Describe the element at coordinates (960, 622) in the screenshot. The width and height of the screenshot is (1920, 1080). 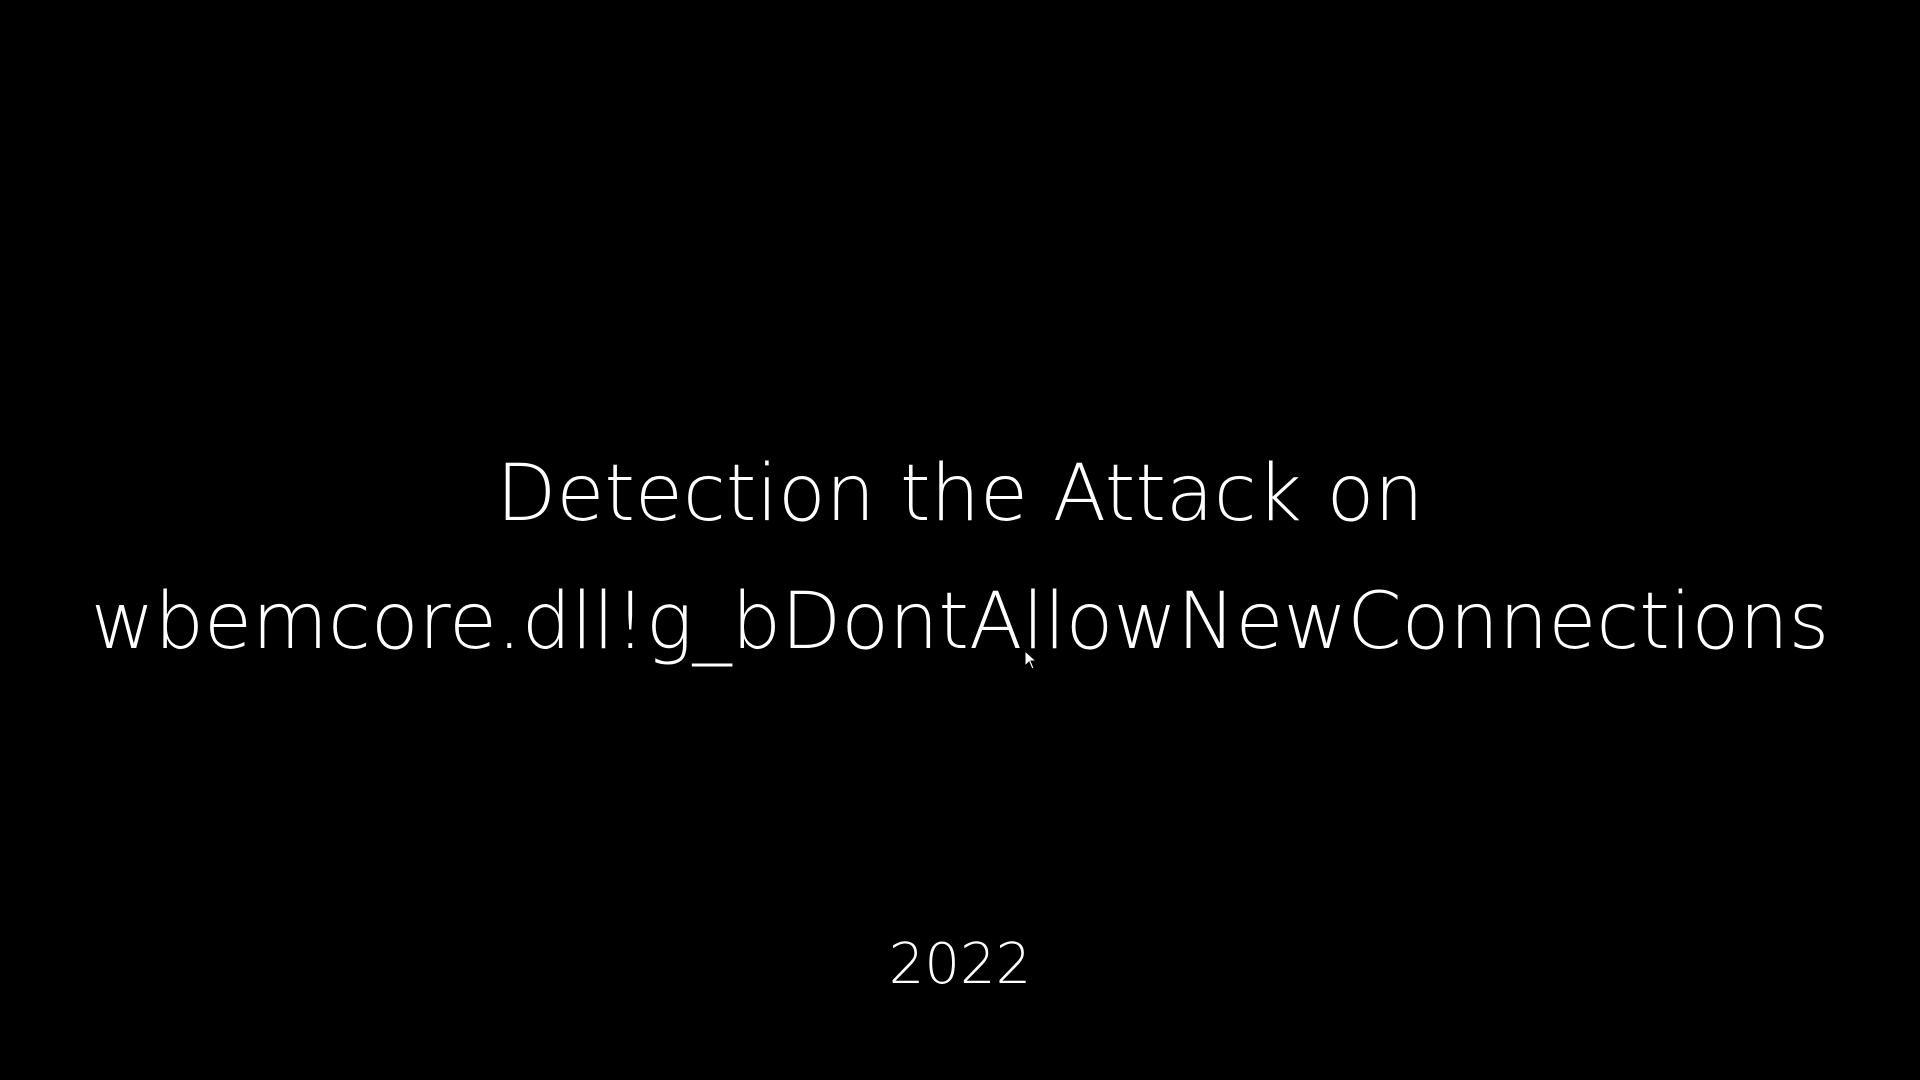
I see `title-line-2: wbemcore.dll!g_bDontAllowNewConnections` at that location.